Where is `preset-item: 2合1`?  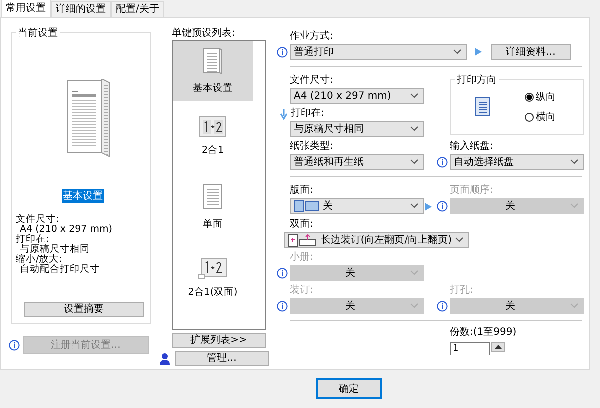 preset-item: 2合1 is located at coordinates (213, 136).